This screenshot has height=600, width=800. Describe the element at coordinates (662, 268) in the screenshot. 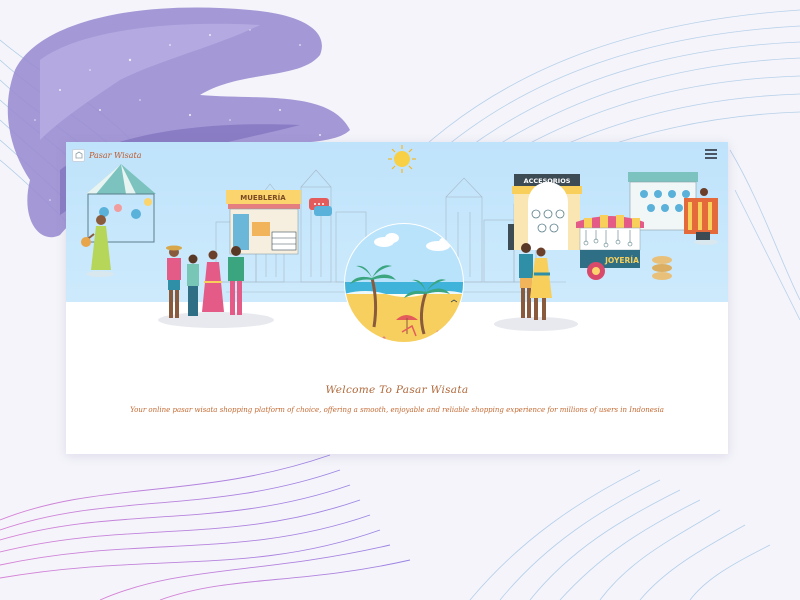

I see `basket-stack` at that location.